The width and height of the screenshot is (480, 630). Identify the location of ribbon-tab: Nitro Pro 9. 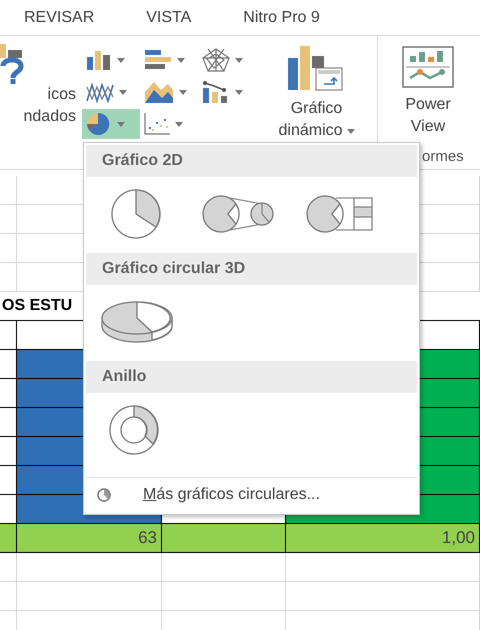
(281, 18).